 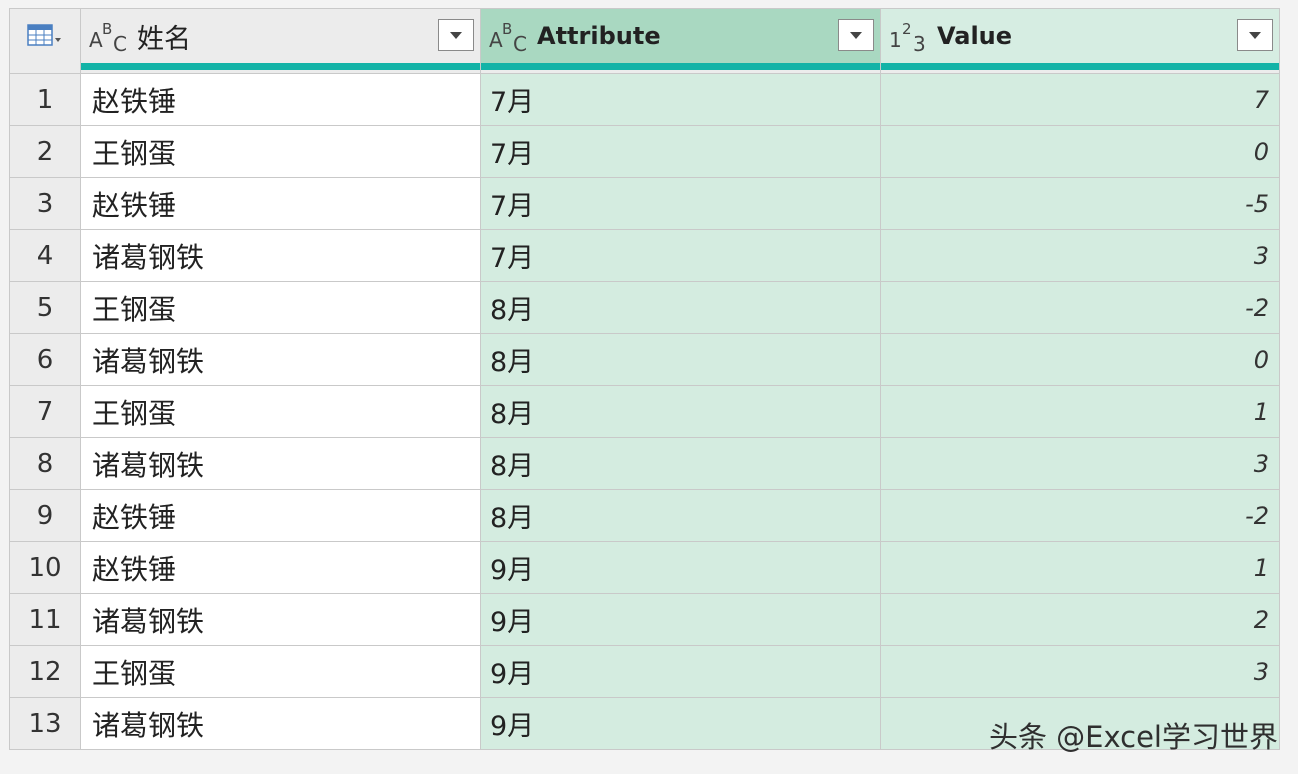 What do you see at coordinates (45, 671) in the screenshot?
I see `row-number: 12` at bounding box center [45, 671].